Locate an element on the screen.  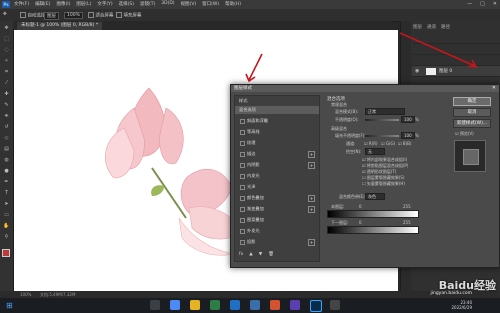
arrow-to-layer is located at coordinates (438, 50).